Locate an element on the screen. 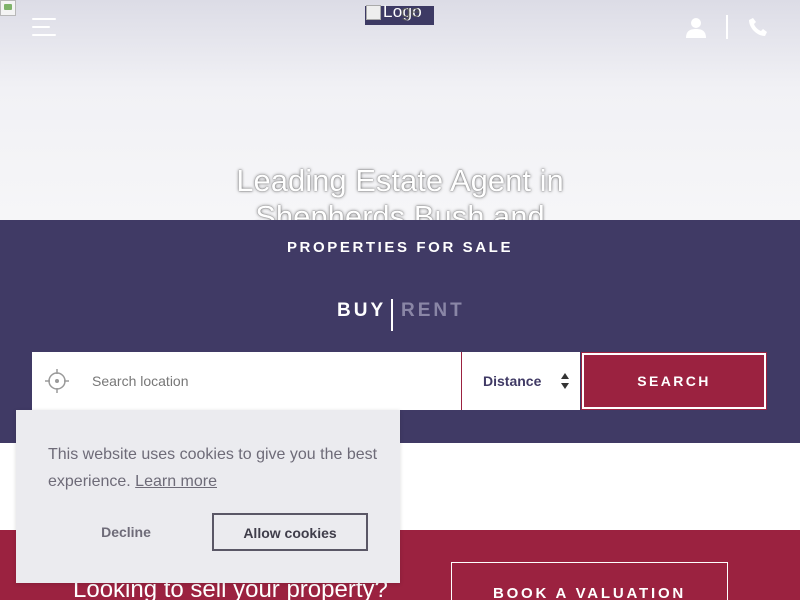  broken-image-icon is located at coordinates (8, 8).